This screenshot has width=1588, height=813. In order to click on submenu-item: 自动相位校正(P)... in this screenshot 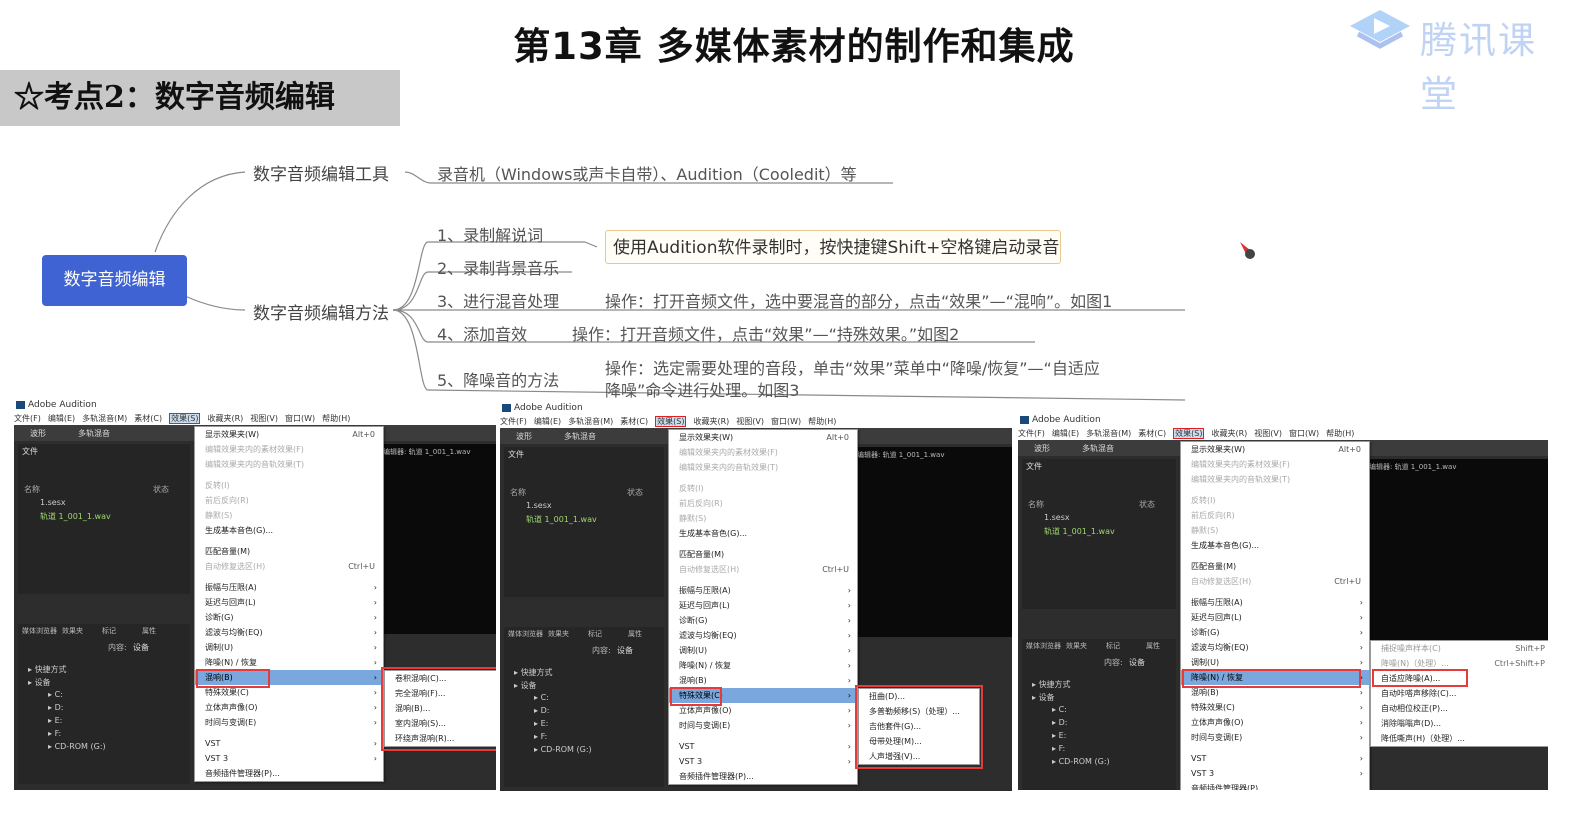, I will do `click(1459, 708)`.